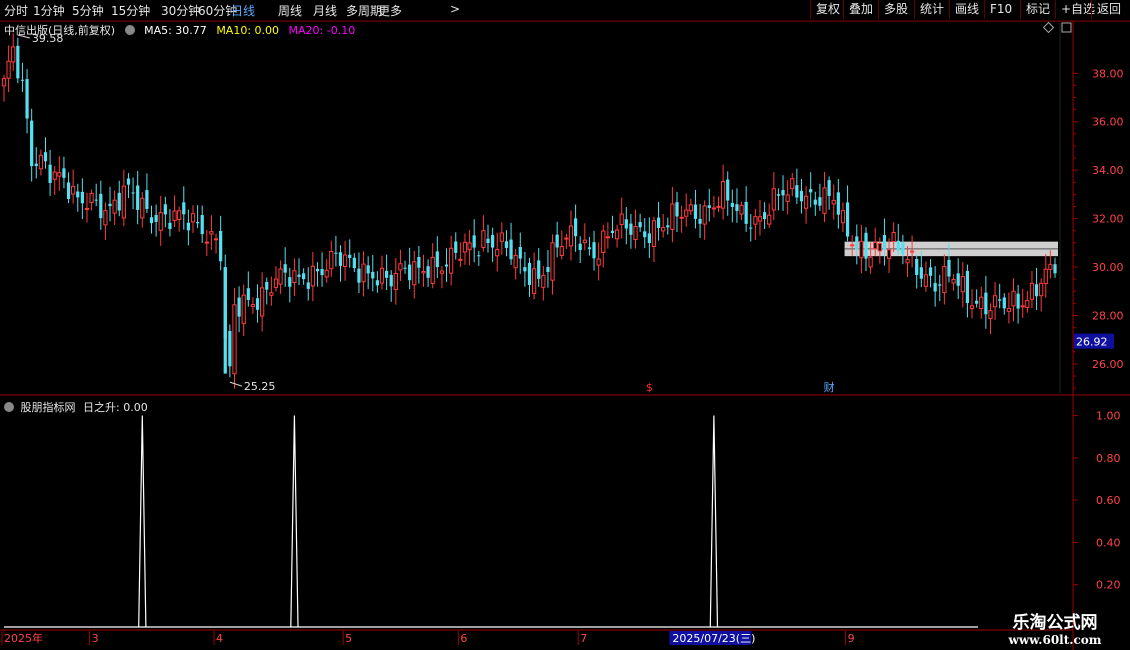 Image resolution: width=1130 pixels, height=650 pixels. Describe the element at coordinates (1108, 9) in the screenshot. I see `toolbar-button-8: 返回` at that location.